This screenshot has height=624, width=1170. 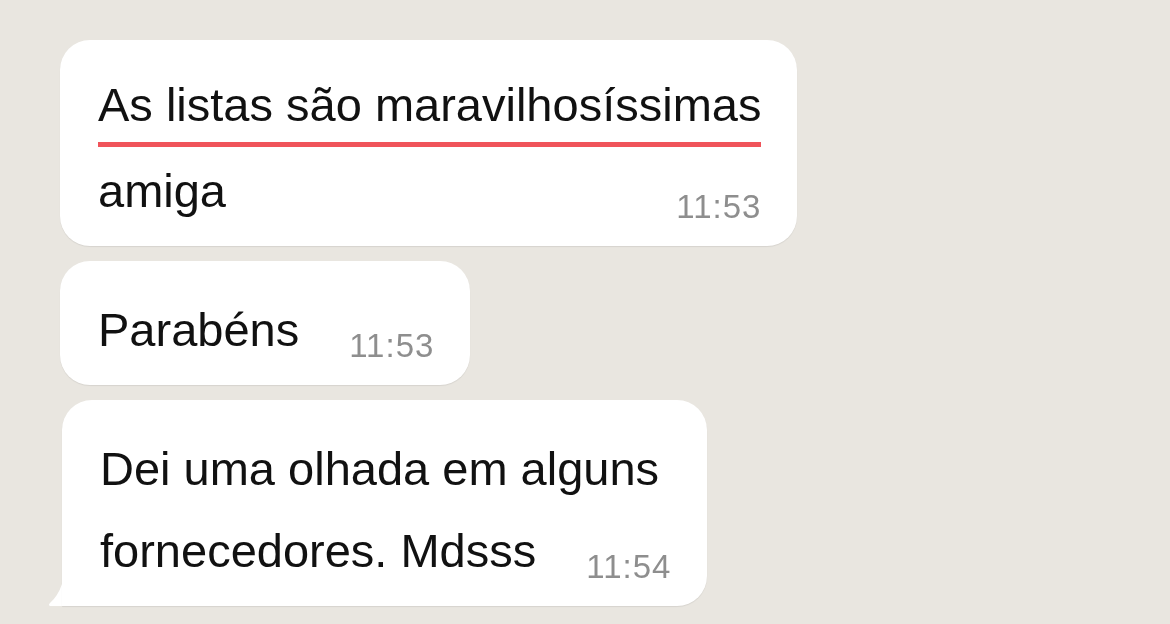 I want to click on message-line: fornecedores. Mdsss, so click(x=318, y=551).